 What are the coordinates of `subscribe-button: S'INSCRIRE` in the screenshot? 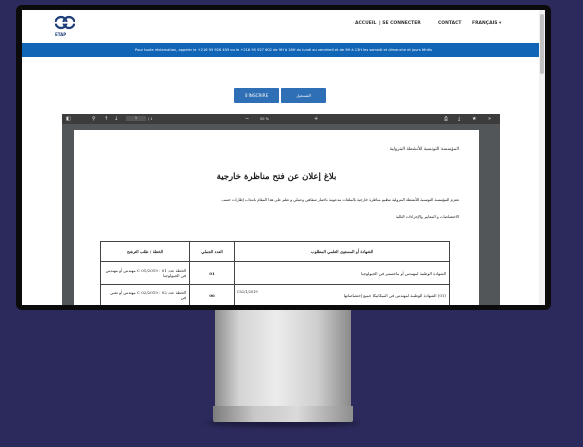 It's located at (256, 95).